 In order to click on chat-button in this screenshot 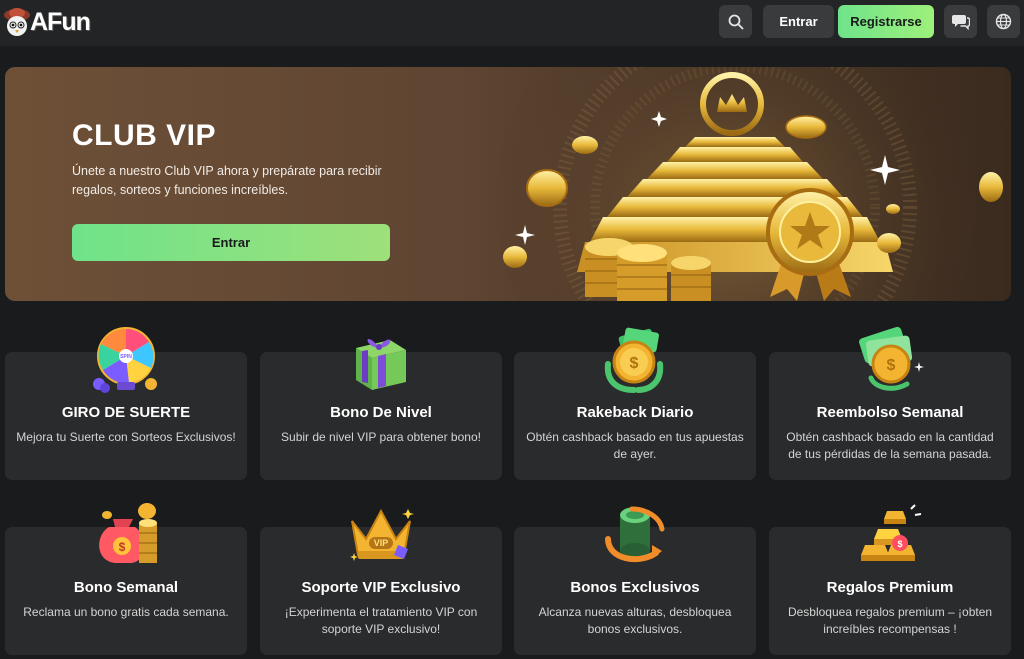, I will do `click(960, 21)`.